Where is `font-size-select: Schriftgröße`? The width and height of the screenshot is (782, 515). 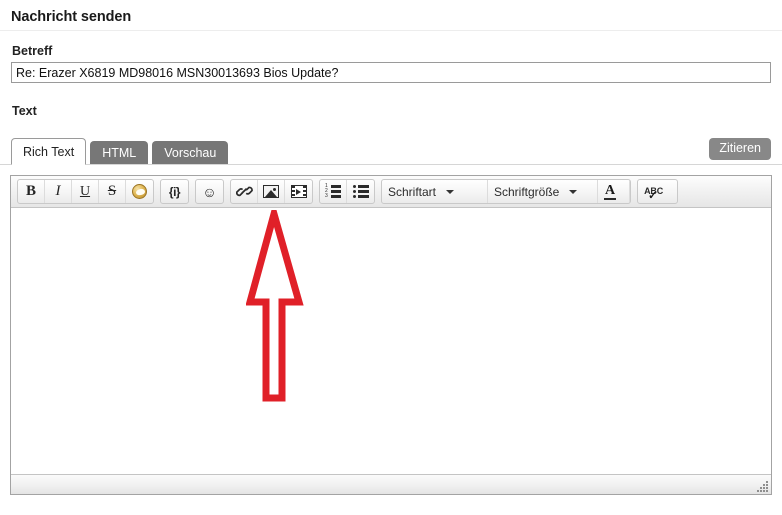 font-size-select: Schriftgröße is located at coordinates (543, 191).